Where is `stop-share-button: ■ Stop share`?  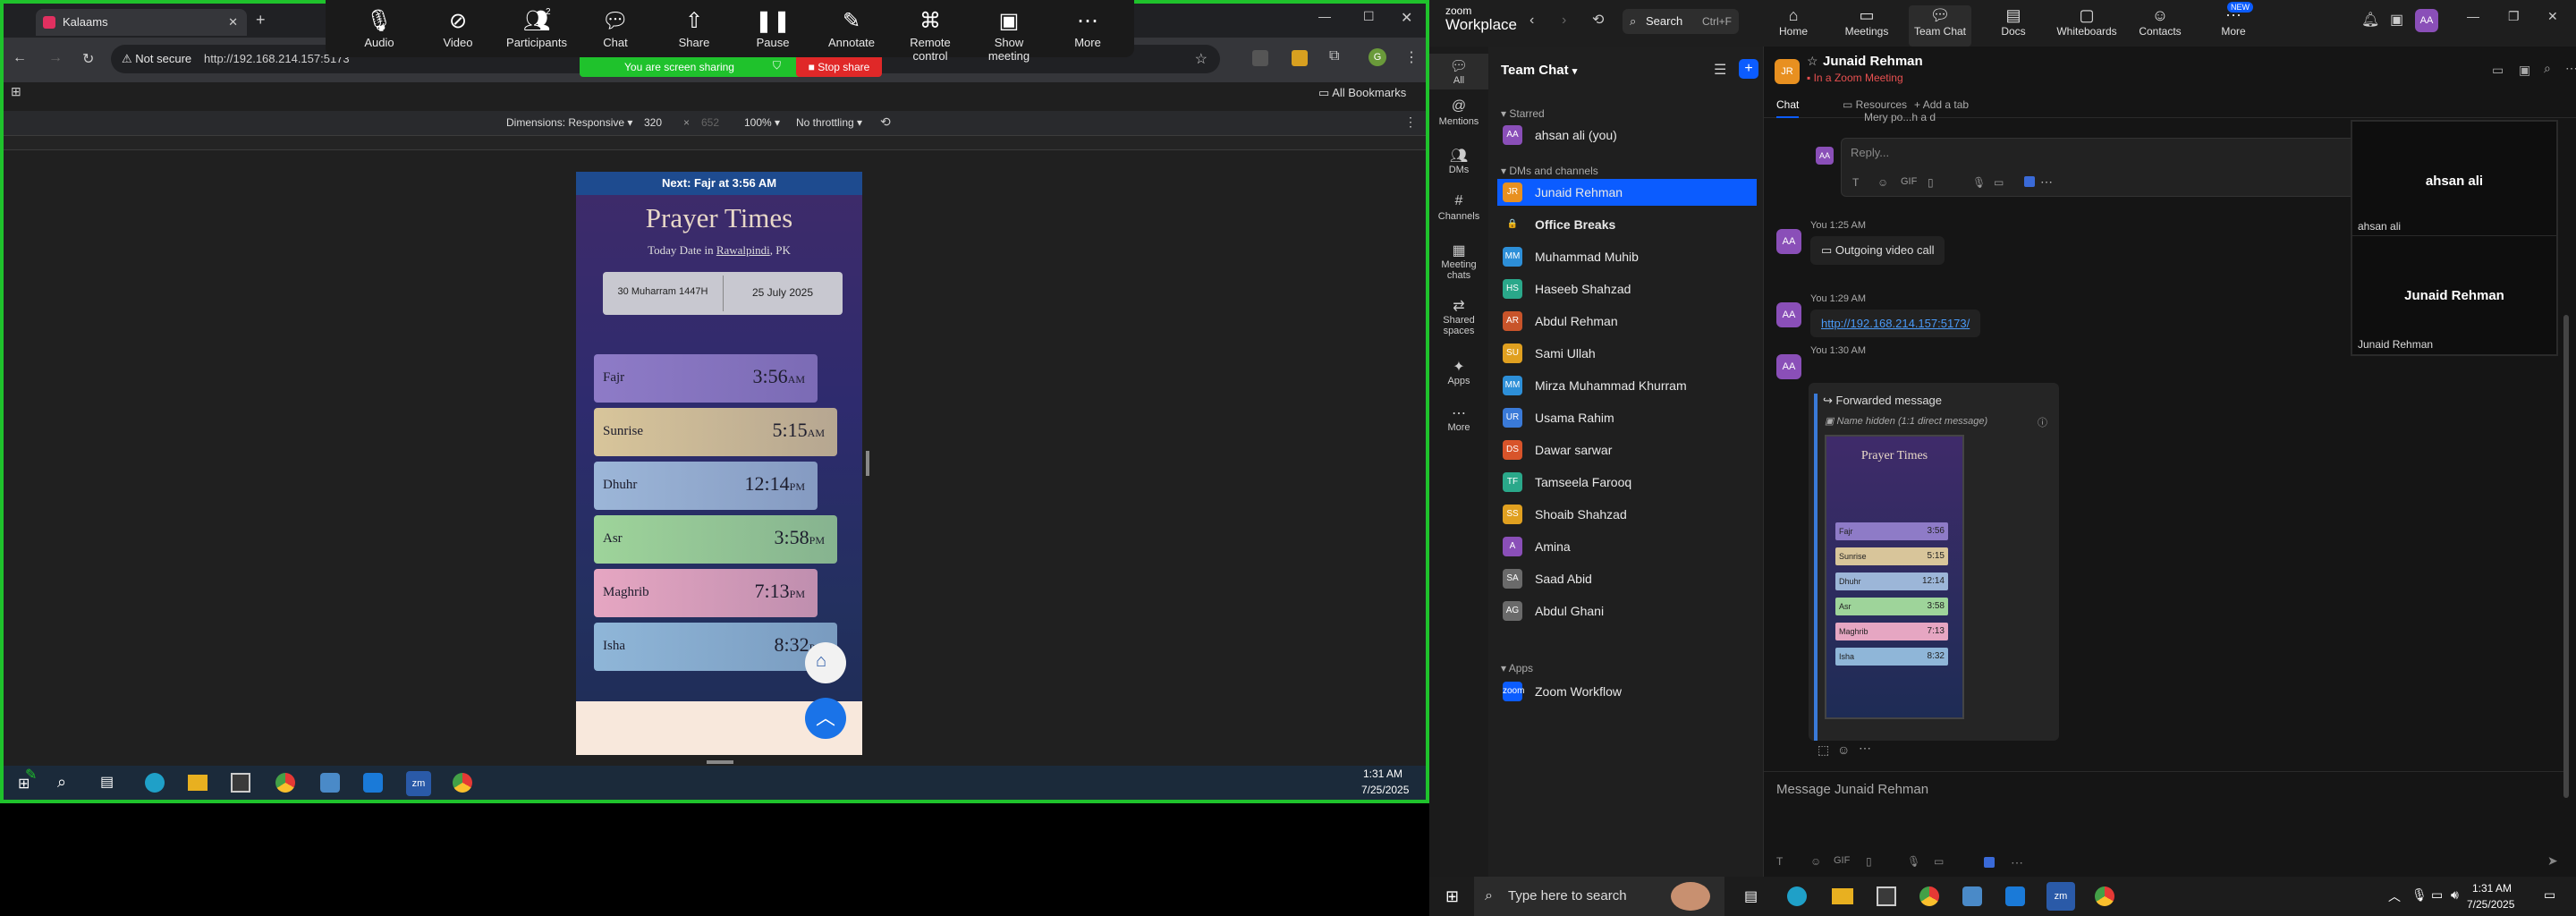
stop-share-button: ■ Stop share is located at coordinates (839, 67).